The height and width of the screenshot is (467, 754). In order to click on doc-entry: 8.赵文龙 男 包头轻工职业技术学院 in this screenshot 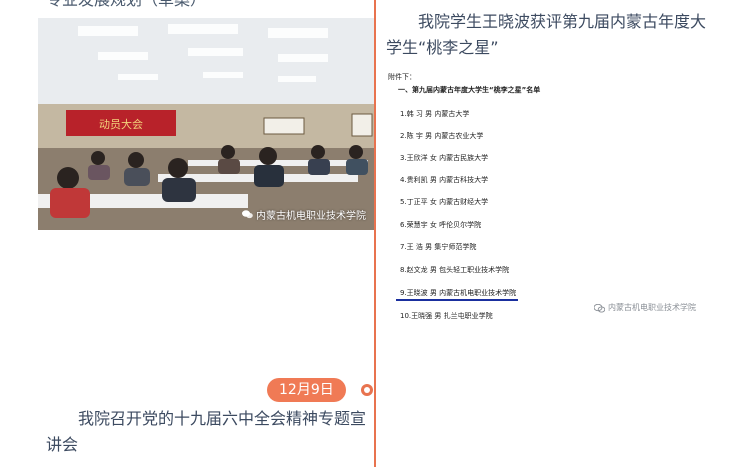, I will do `click(455, 270)`.